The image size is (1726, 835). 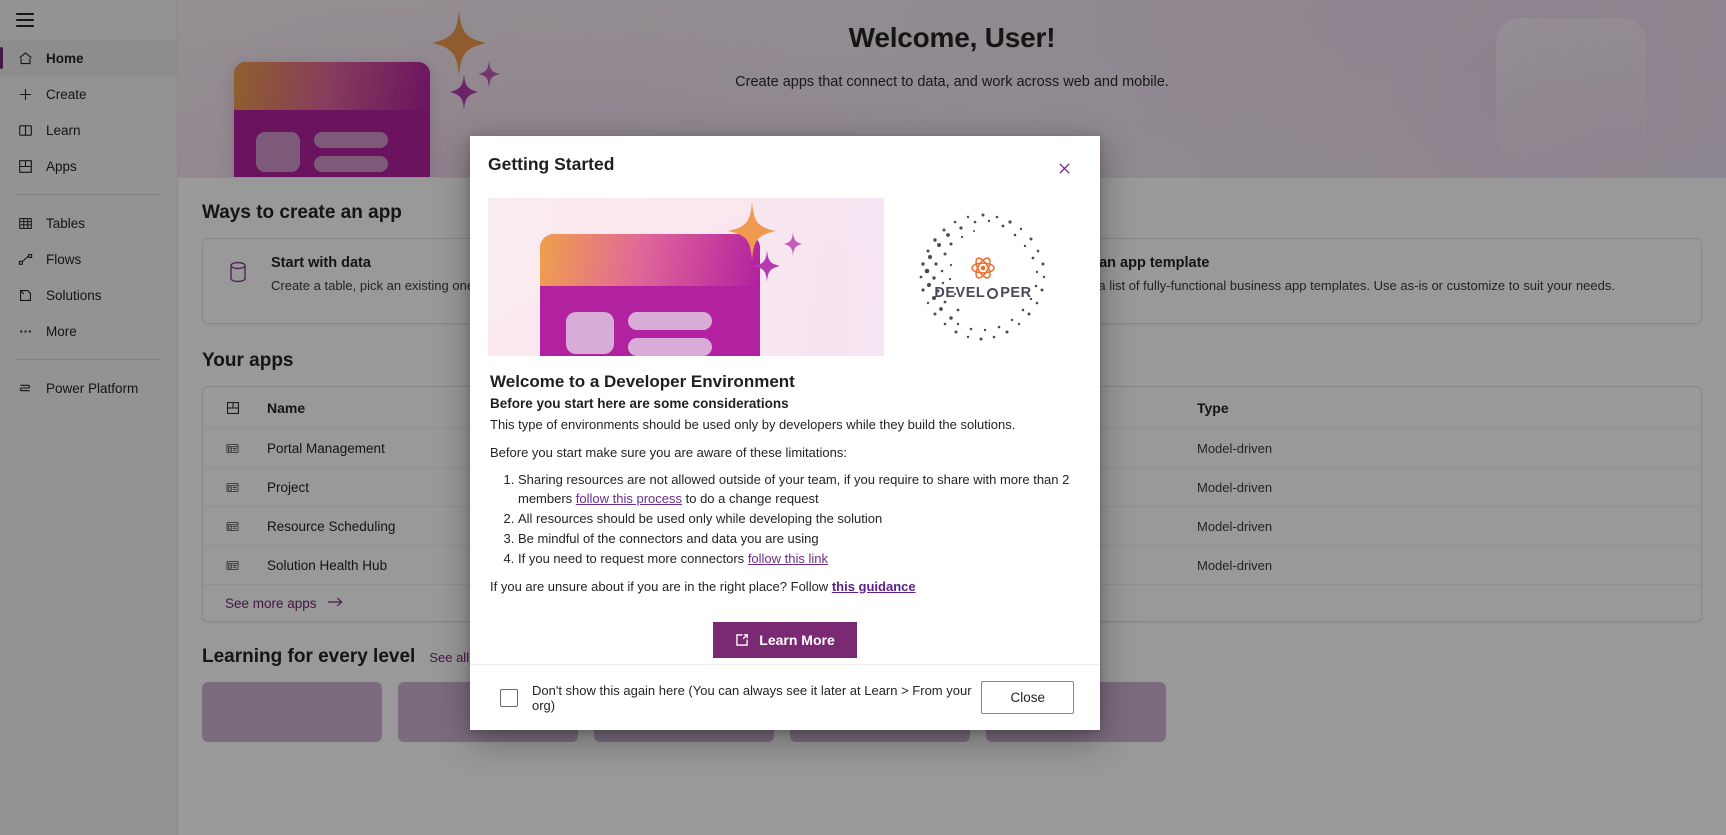 I want to click on learn-more-button: Learn More, so click(x=785, y=640).